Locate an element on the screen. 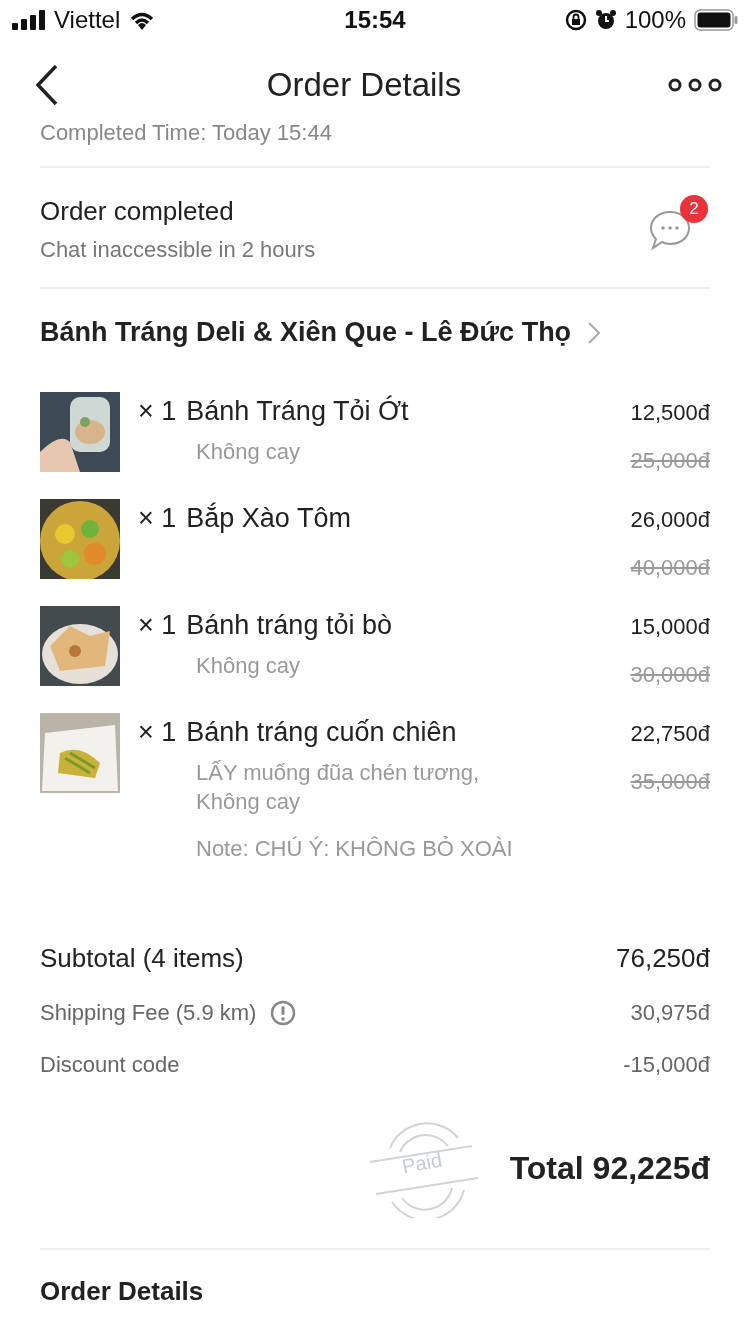  item-options: LẤY muống đũa chén tương, Không cay is located at coordinates (338, 787).